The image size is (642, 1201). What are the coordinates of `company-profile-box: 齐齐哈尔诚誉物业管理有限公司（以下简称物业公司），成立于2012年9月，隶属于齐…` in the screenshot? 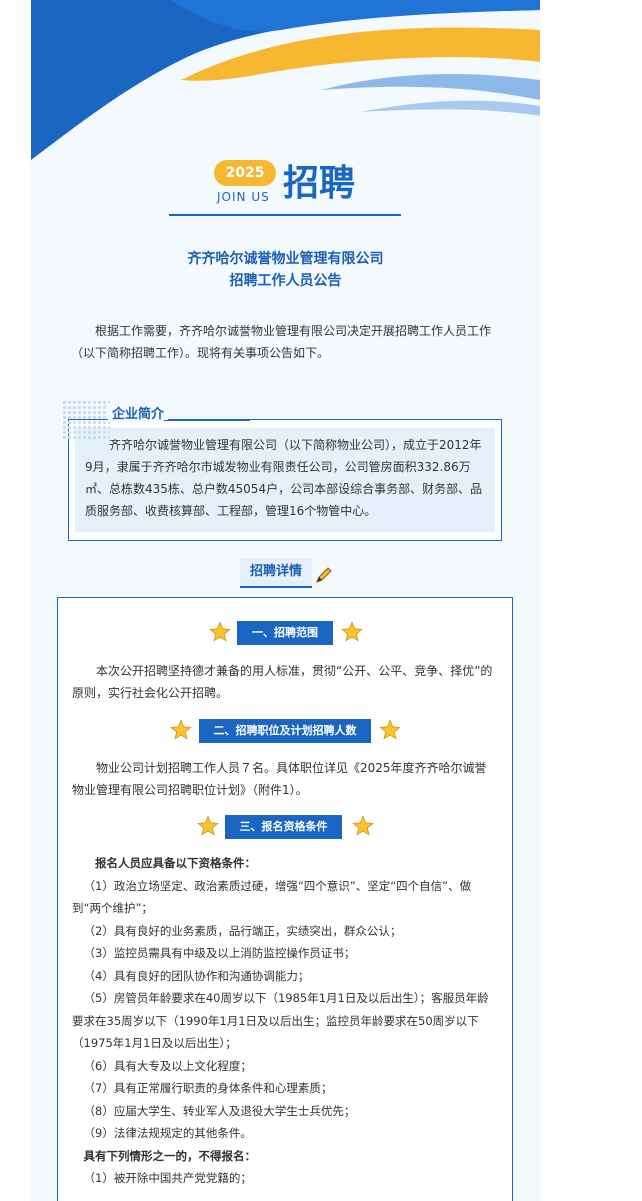 It's located at (285, 480).